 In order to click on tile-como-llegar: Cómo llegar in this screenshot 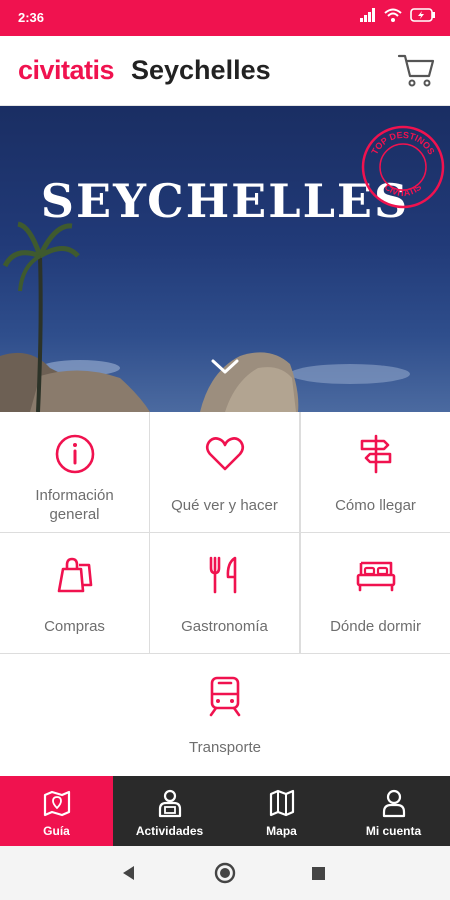, I will do `click(375, 472)`.